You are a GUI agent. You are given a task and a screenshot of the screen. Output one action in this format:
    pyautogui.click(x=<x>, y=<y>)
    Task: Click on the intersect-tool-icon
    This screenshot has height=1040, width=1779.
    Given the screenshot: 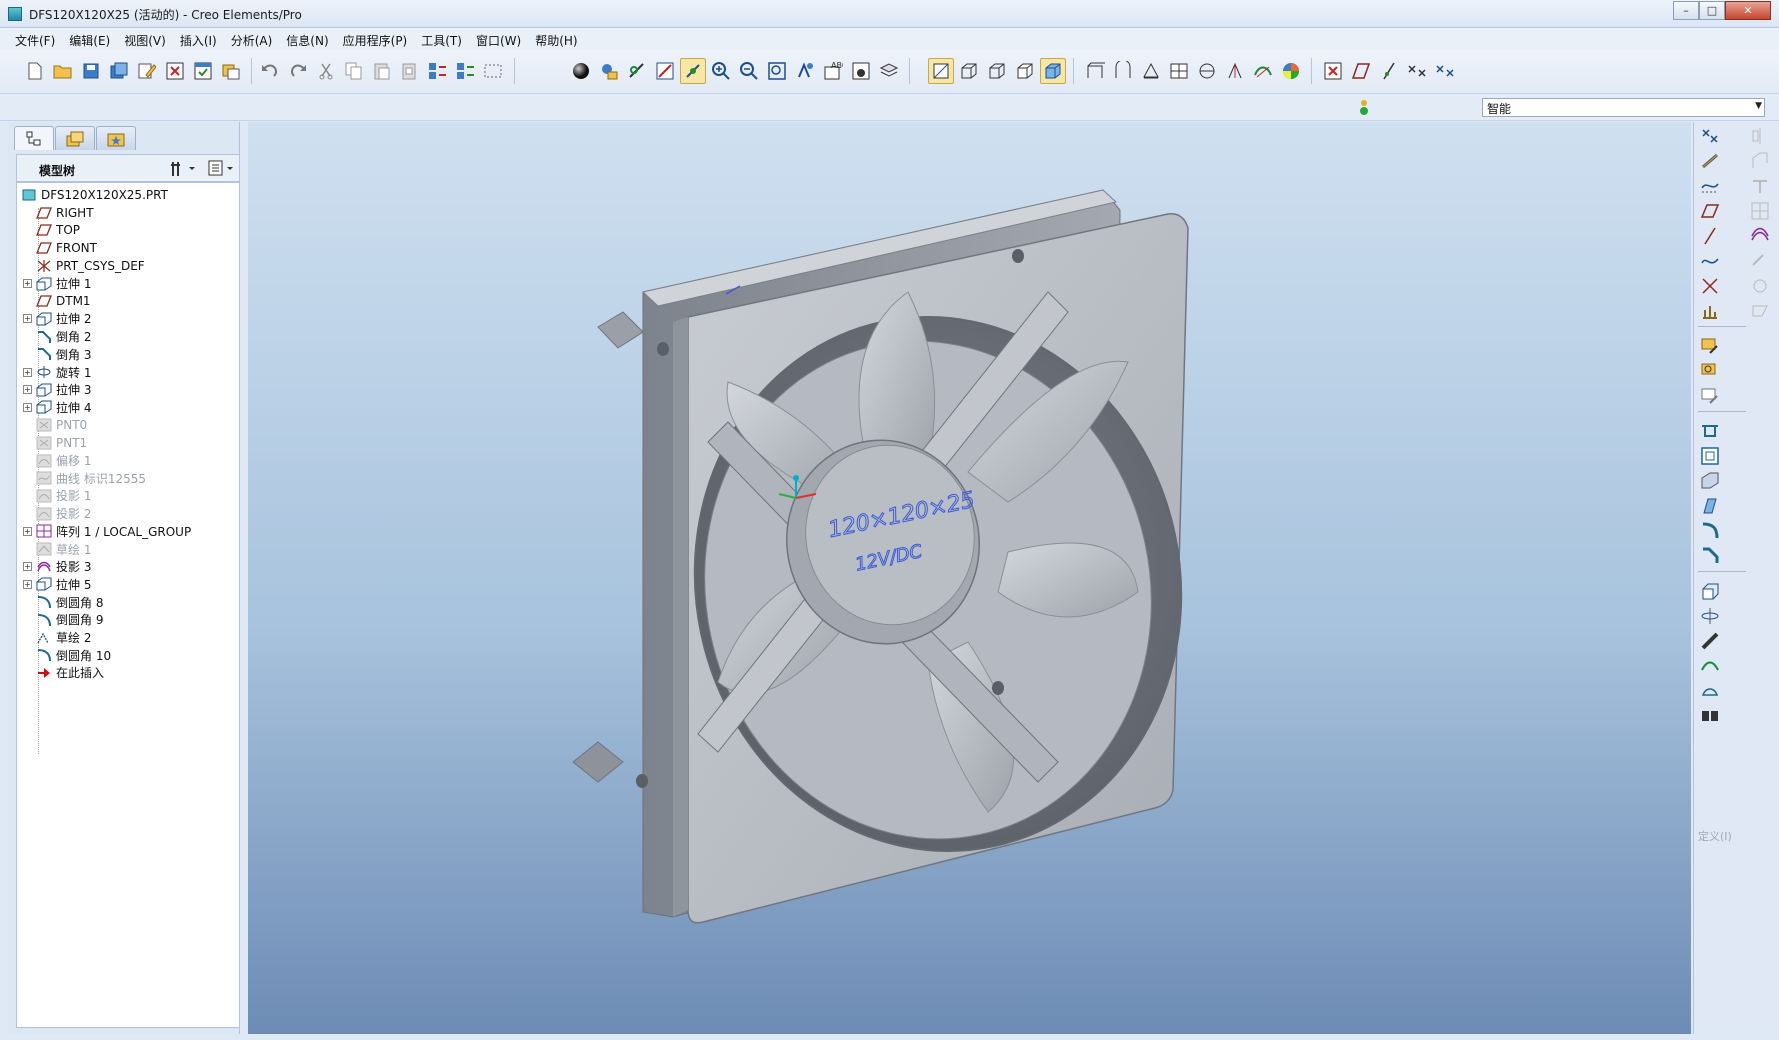 What is the action you would take?
    pyautogui.click(x=1760, y=236)
    